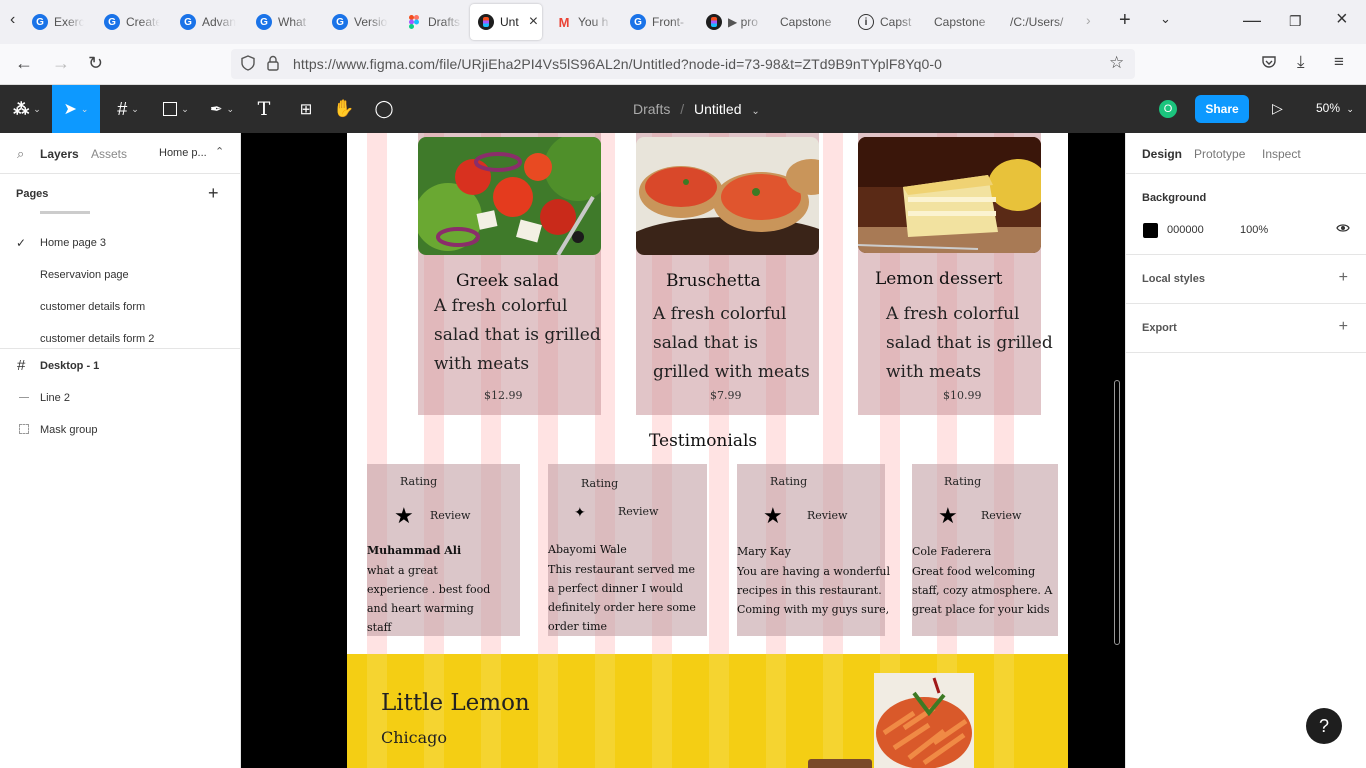 This screenshot has width=1366, height=768. Describe the element at coordinates (1335, 108) in the screenshot. I see `zoom-menu: 50% ⌄` at that location.